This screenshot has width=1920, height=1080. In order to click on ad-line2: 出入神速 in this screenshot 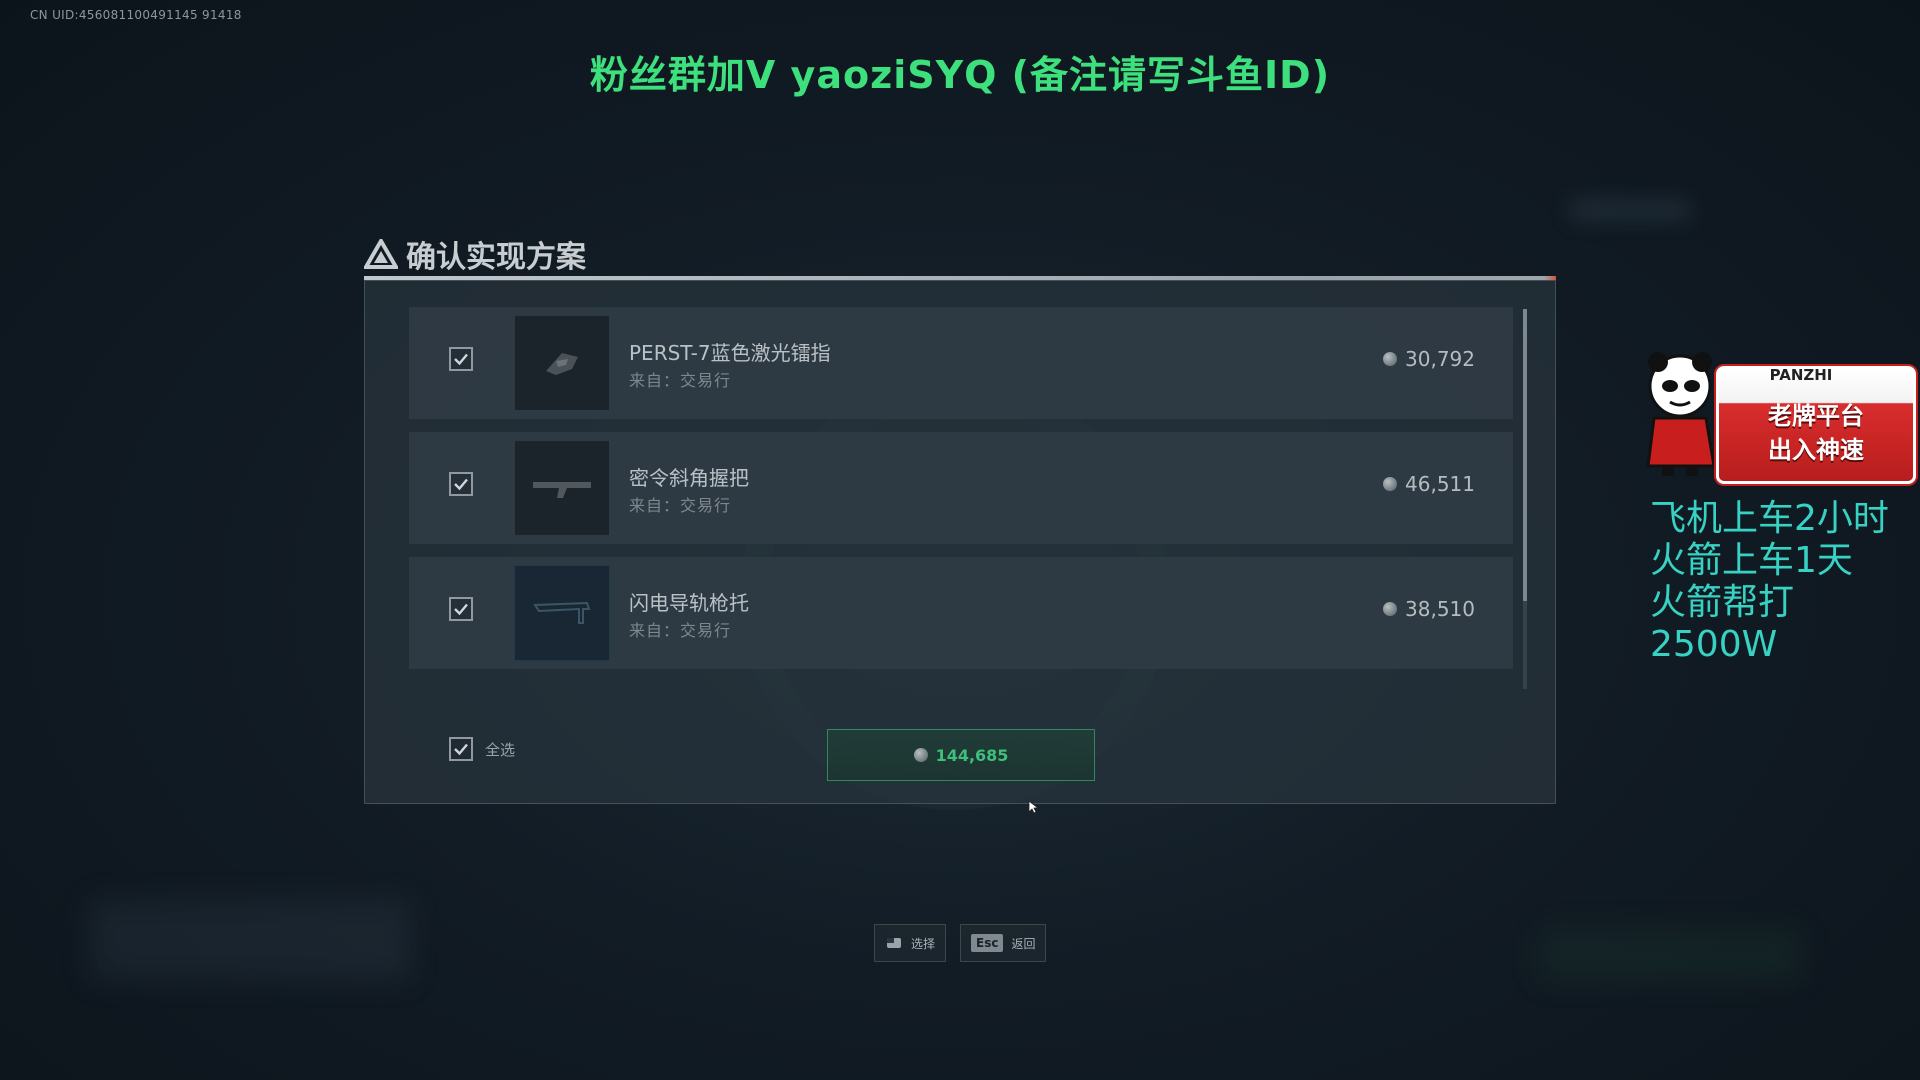, I will do `click(1816, 450)`.